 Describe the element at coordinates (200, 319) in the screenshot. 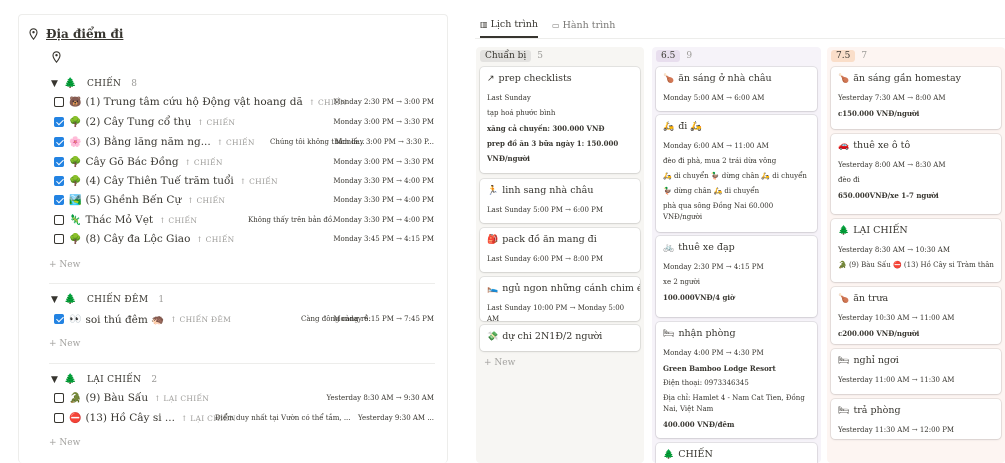

I see `relation-tag: ↑ CHIẾN ĐÊM` at that location.